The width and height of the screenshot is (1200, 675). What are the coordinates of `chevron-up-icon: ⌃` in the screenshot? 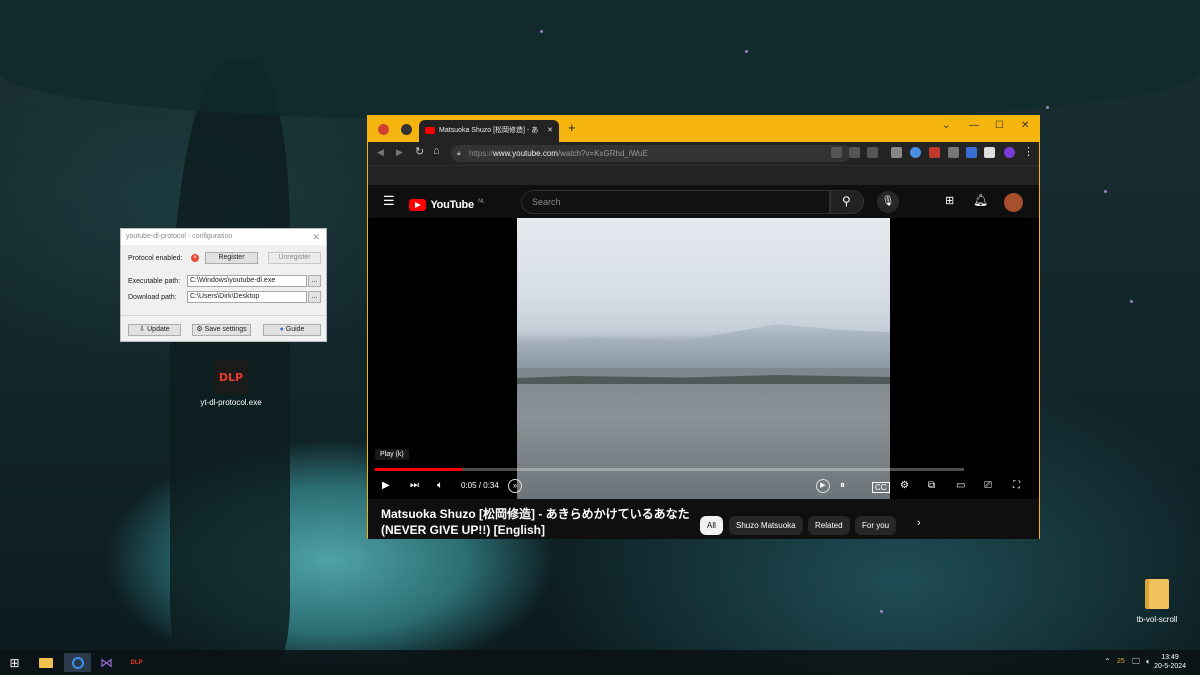 It's located at (1107, 661).